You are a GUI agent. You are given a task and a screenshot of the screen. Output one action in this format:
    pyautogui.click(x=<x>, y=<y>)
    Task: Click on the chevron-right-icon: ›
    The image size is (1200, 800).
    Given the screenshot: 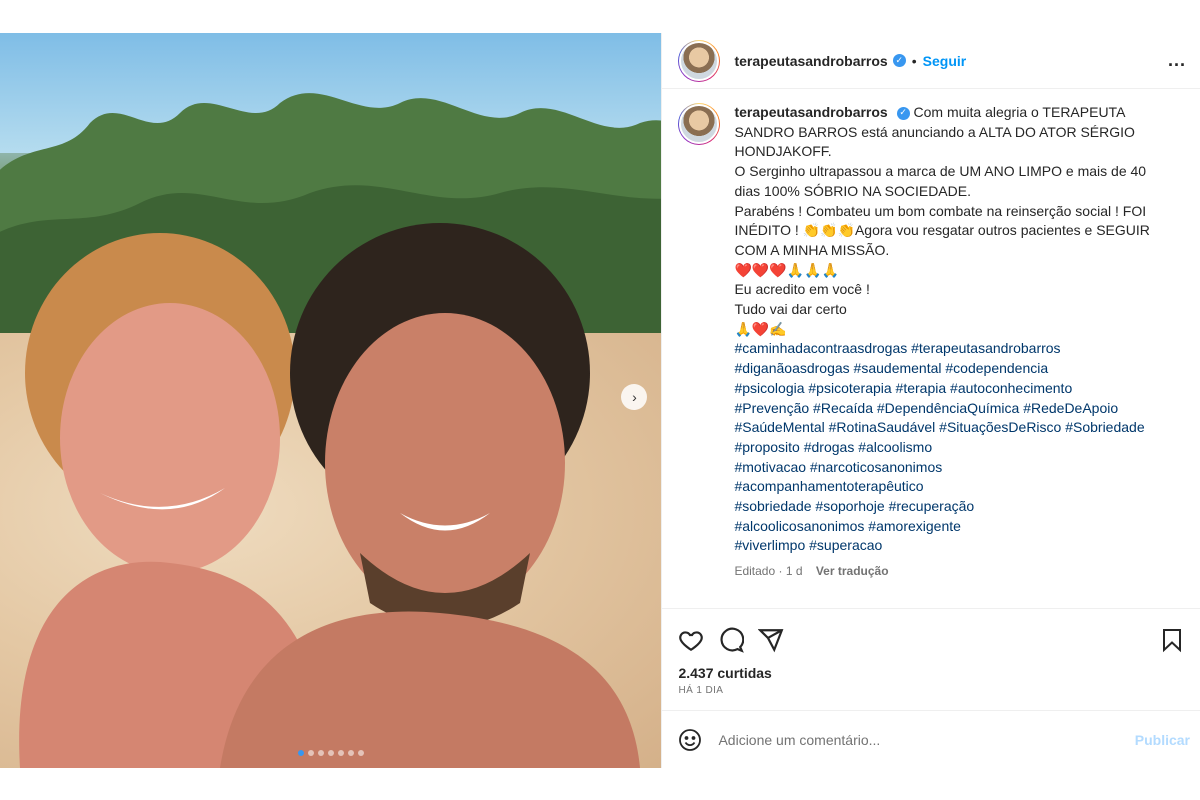 What is the action you would take?
    pyautogui.click(x=634, y=397)
    